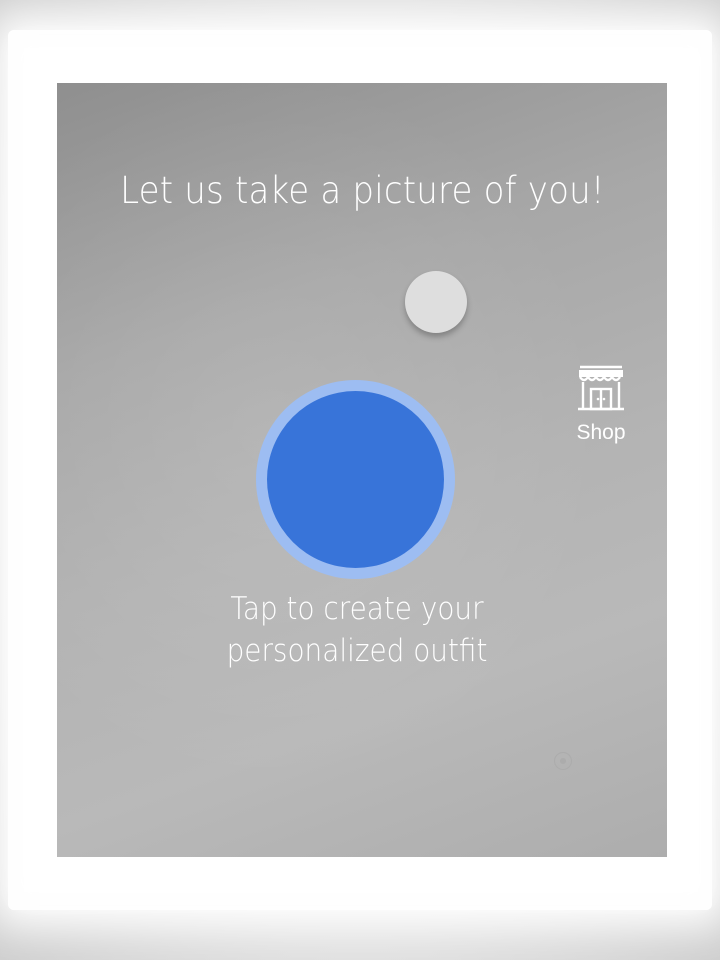 Image resolution: width=720 pixels, height=960 pixels. What do you see at coordinates (357, 630) in the screenshot?
I see `capture-instructions: Tap to create your personalized outfit` at bounding box center [357, 630].